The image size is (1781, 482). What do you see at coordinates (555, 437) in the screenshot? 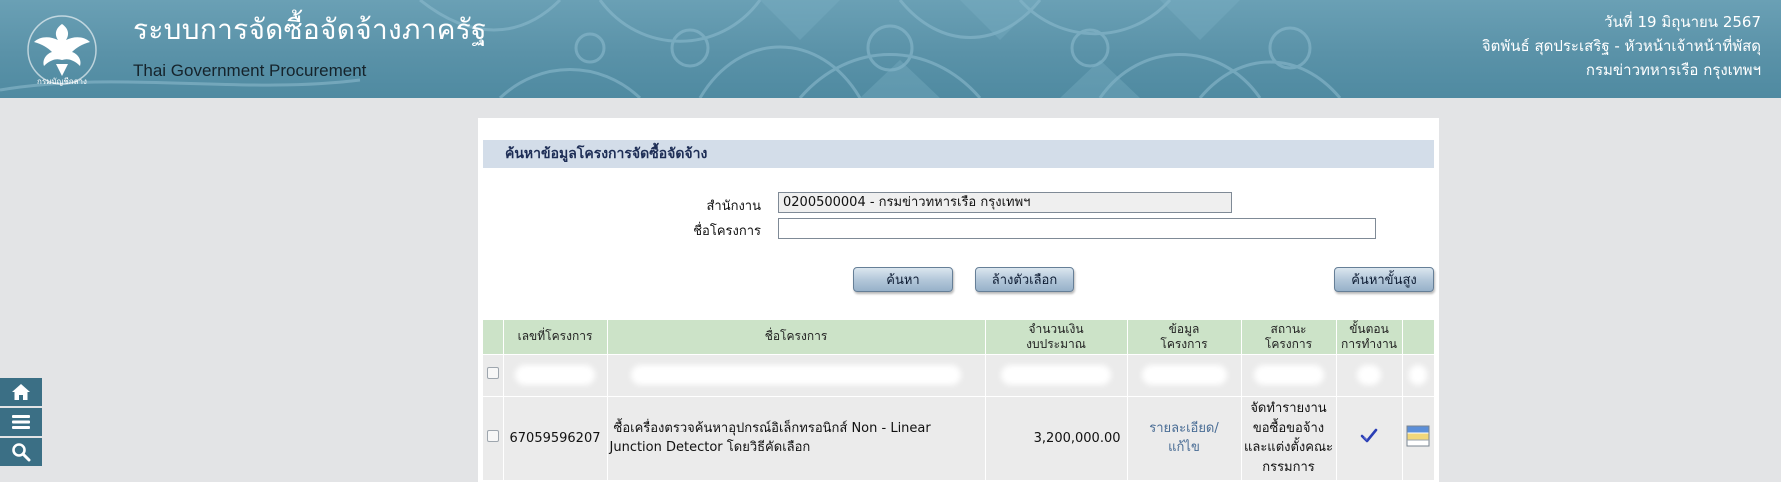
I see `project-no-cell: 67059596207` at bounding box center [555, 437].